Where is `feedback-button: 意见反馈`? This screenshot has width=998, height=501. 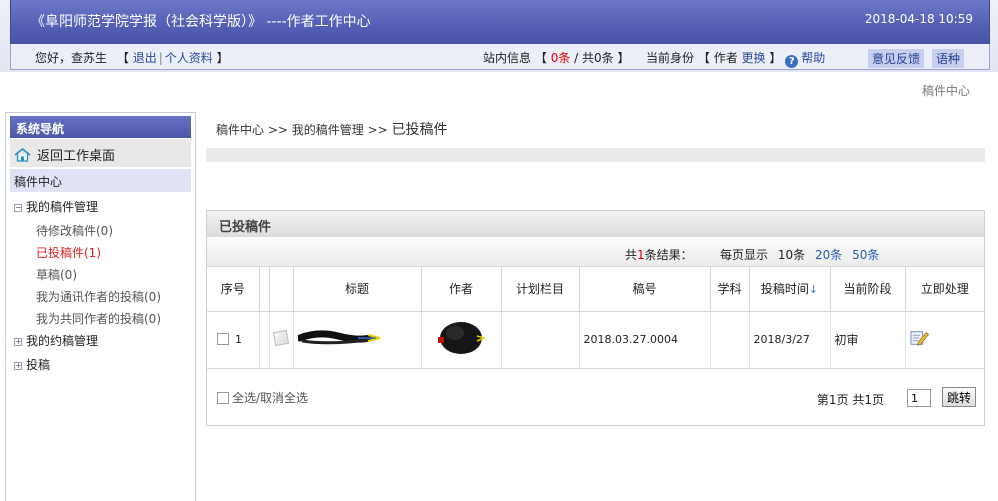 feedback-button: 意见反馈 is located at coordinates (896, 58).